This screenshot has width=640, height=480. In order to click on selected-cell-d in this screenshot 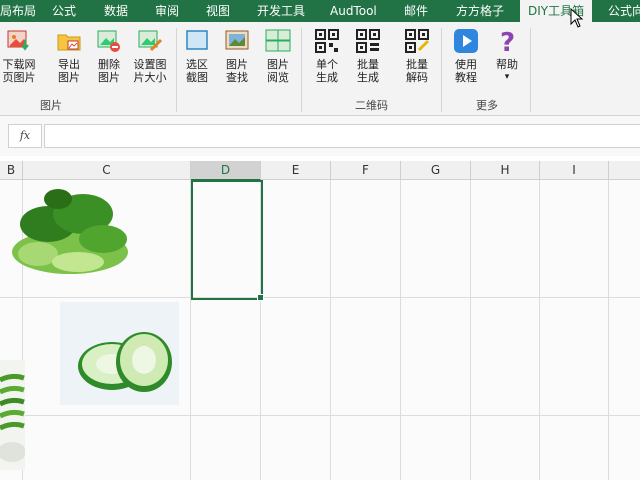, I will do `click(227, 240)`.